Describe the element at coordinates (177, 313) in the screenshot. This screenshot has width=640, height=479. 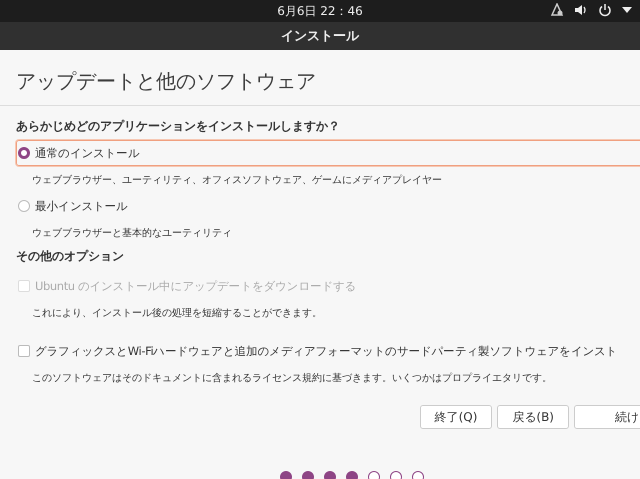
I see `option-description: これにより、インストール後の処理を短縮することができます。` at that location.